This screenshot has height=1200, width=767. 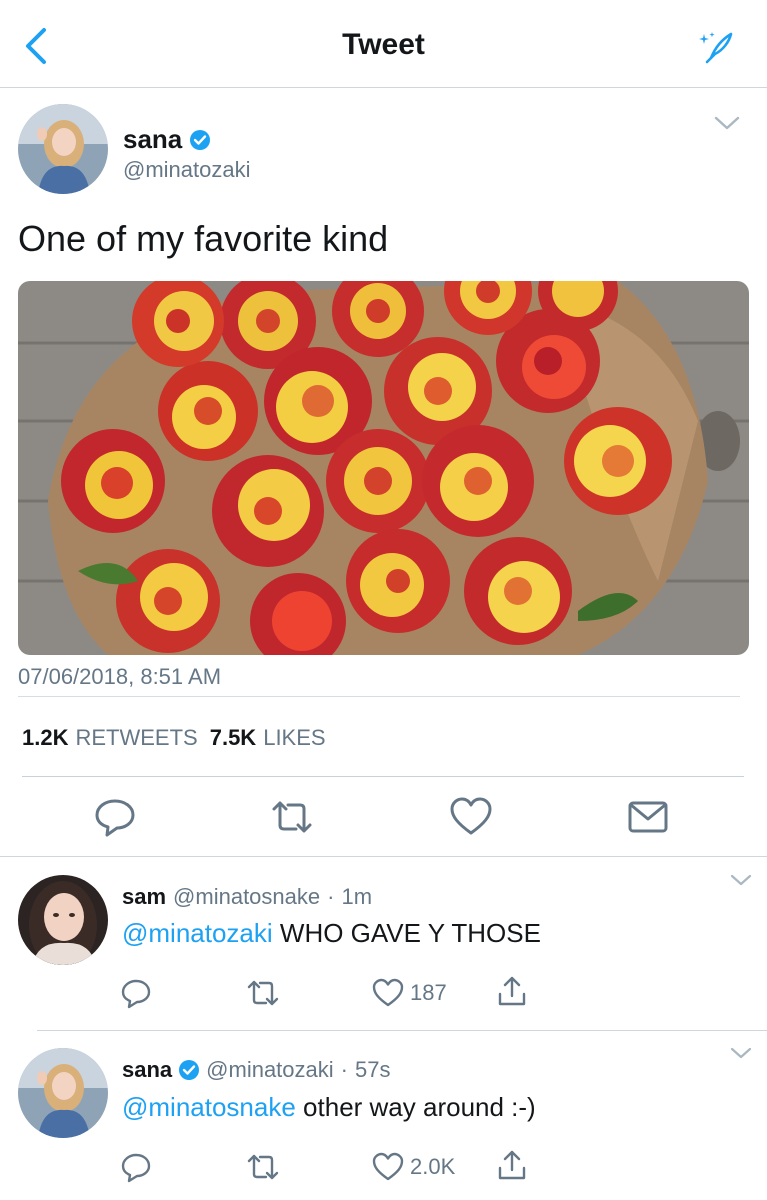 I want to click on likes-stat: 7.5K LIKES, so click(x=268, y=738).